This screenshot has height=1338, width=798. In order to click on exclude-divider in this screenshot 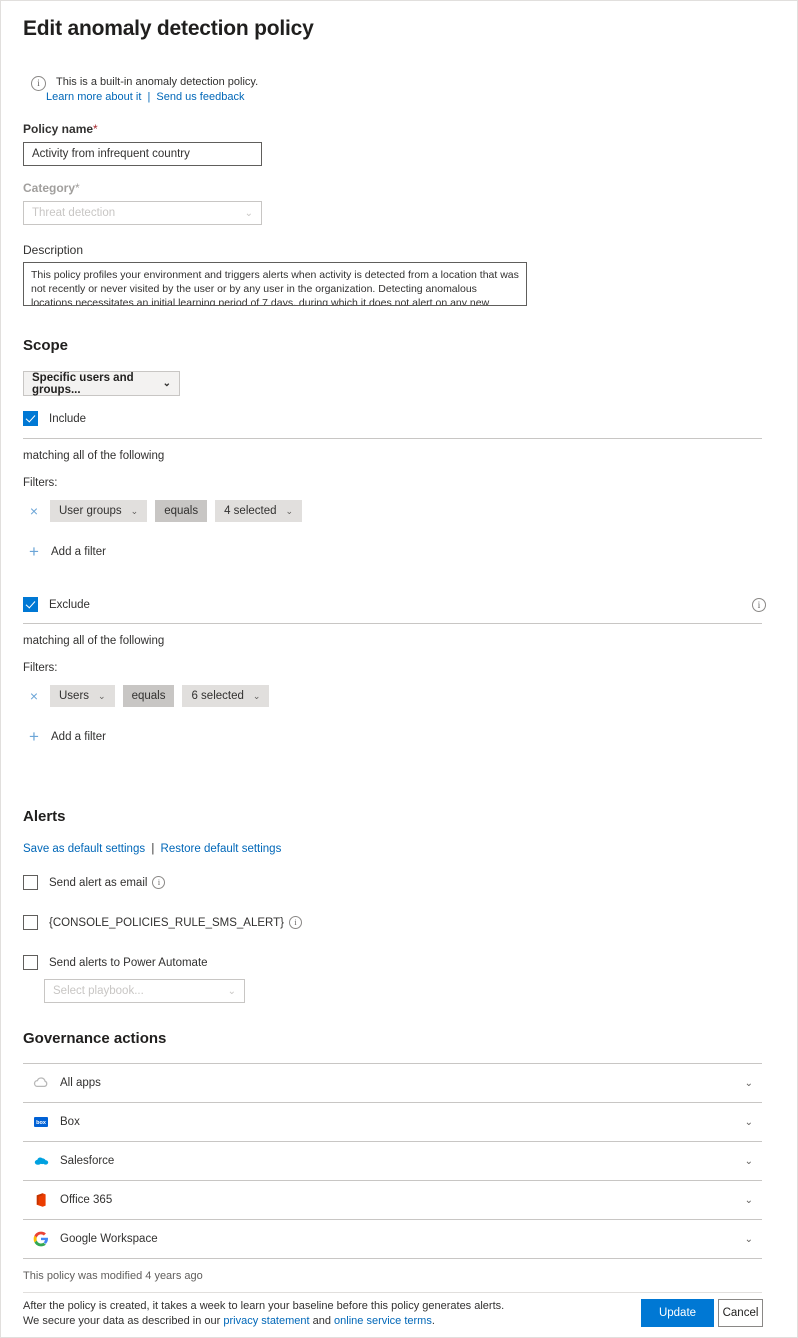, I will do `click(392, 623)`.